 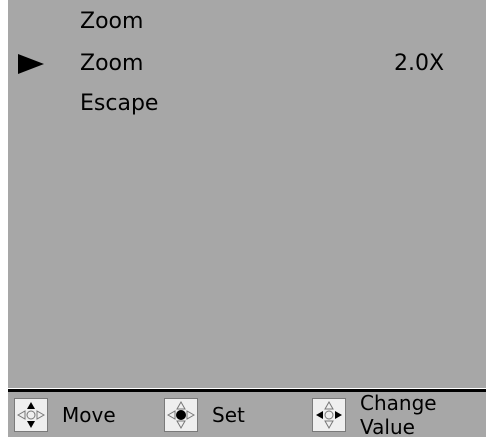 What do you see at coordinates (112, 21) in the screenshot?
I see `menu-title: Zoom` at bounding box center [112, 21].